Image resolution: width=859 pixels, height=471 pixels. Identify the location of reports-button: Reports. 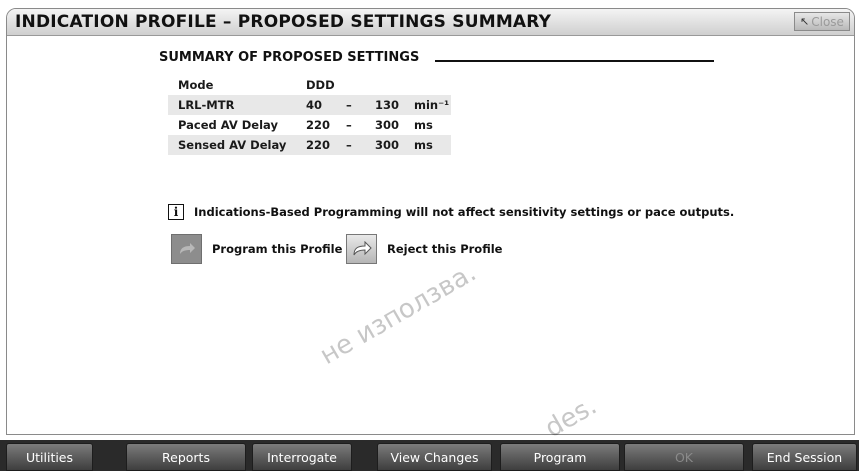
(186, 457).